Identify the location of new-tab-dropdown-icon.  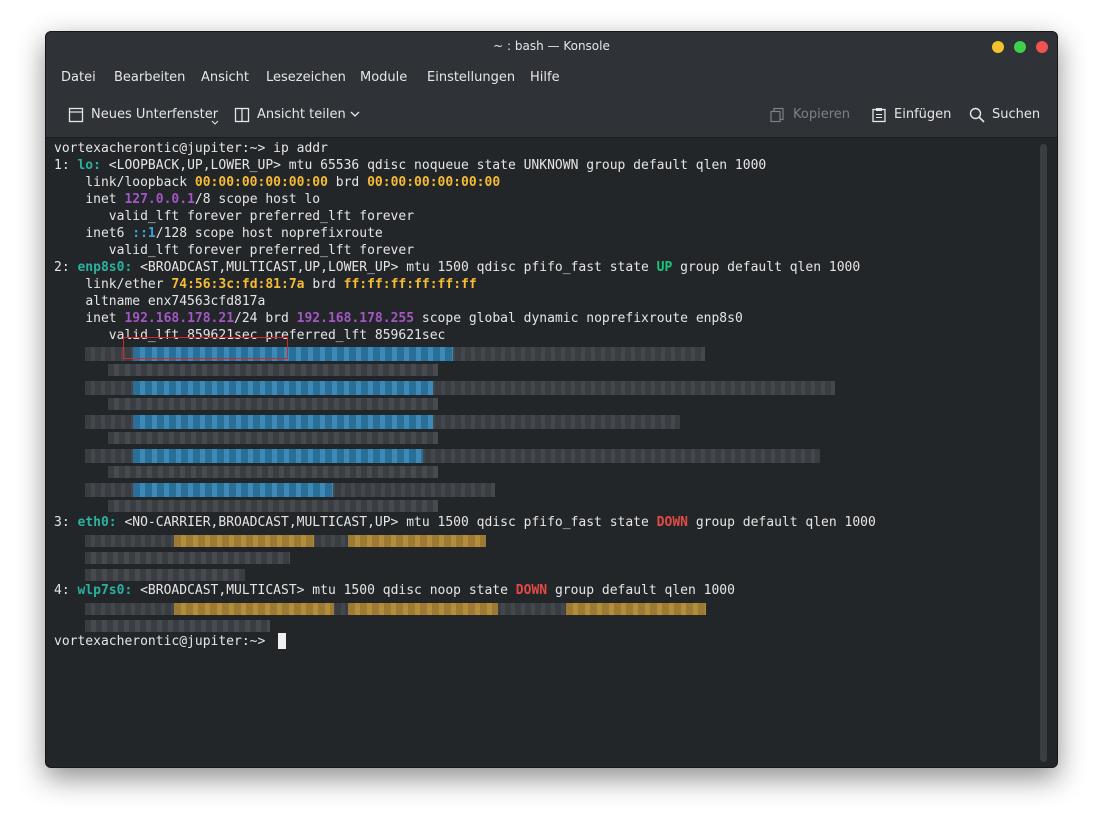
(215, 122).